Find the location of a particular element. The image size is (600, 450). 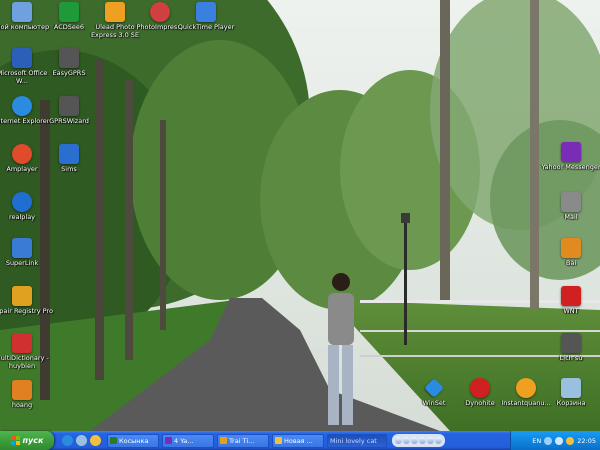

media-player-toolbar is located at coordinates (418, 440).